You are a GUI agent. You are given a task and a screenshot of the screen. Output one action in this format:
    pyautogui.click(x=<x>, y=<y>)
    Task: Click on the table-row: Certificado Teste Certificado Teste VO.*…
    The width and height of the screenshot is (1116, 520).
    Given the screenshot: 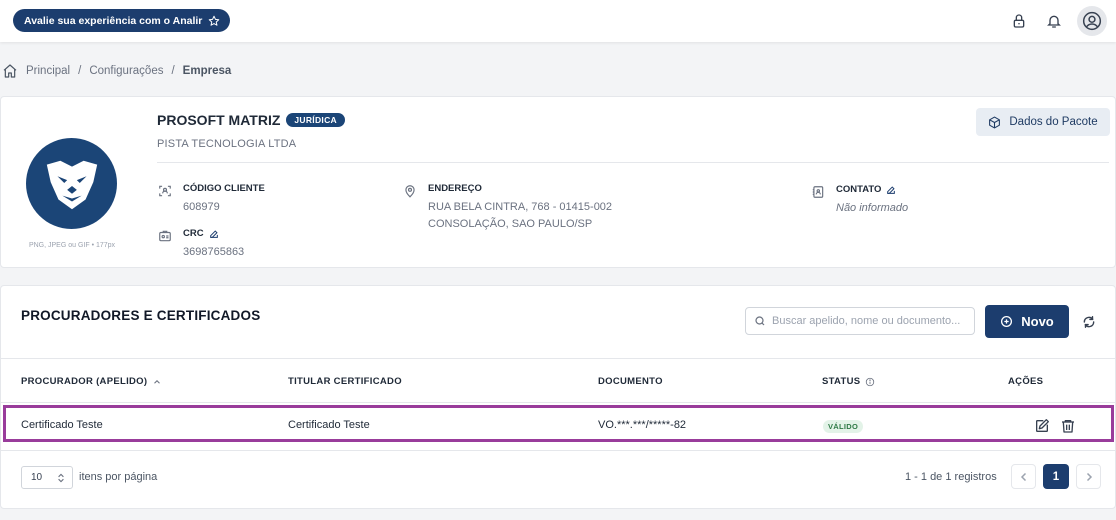 What is the action you would take?
    pyautogui.click(x=558, y=423)
    